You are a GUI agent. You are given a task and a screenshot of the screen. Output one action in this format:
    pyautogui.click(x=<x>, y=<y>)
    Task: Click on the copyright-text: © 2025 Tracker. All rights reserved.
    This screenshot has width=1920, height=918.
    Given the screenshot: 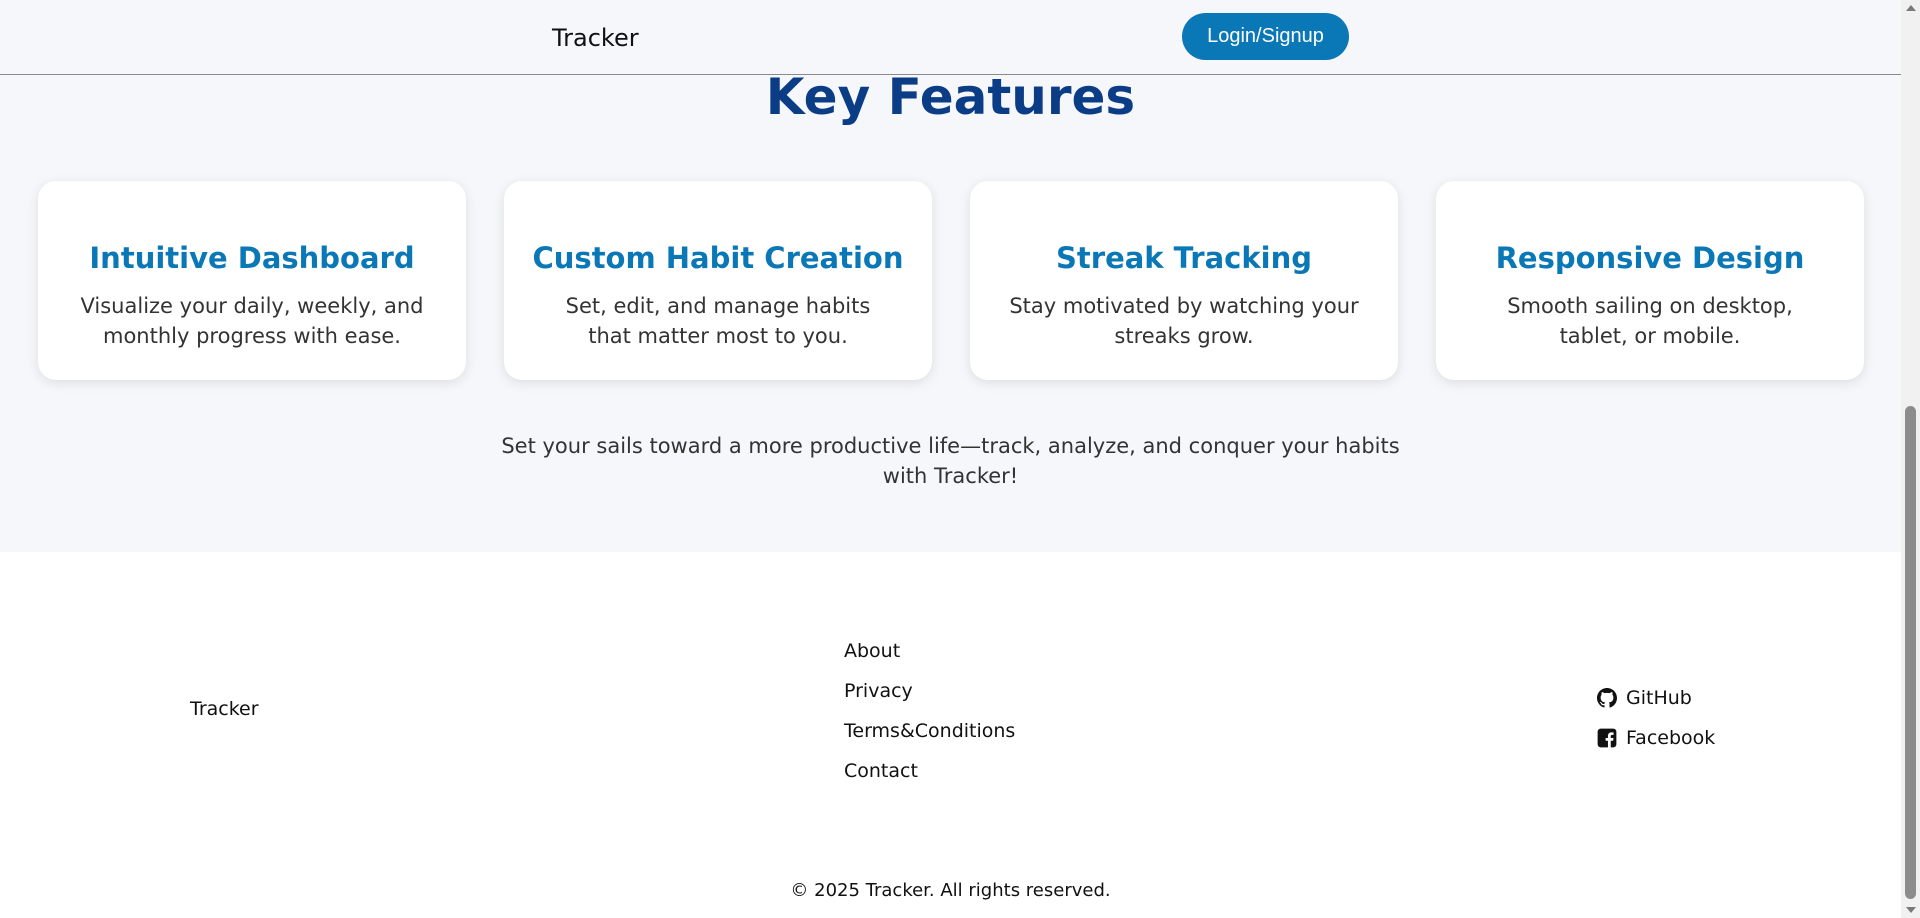 What is the action you would take?
    pyautogui.click(x=950, y=890)
    